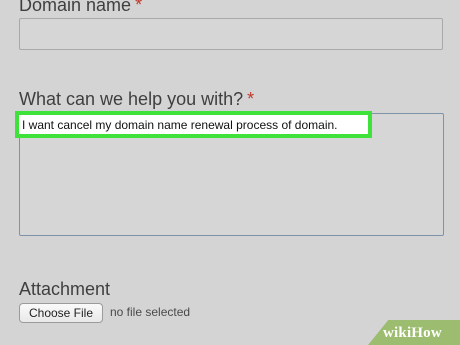  What do you see at coordinates (150, 312) in the screenshot?
I see `file-status-text: no file selected` at bounding box center [150, 312].